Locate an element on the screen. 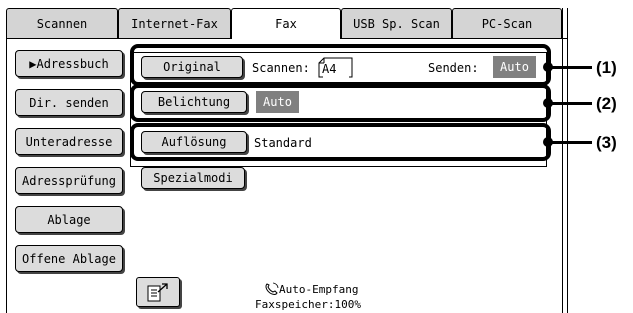 This screenshot has width=633, height=313. document-send-button is located at coordinates (158, 292).